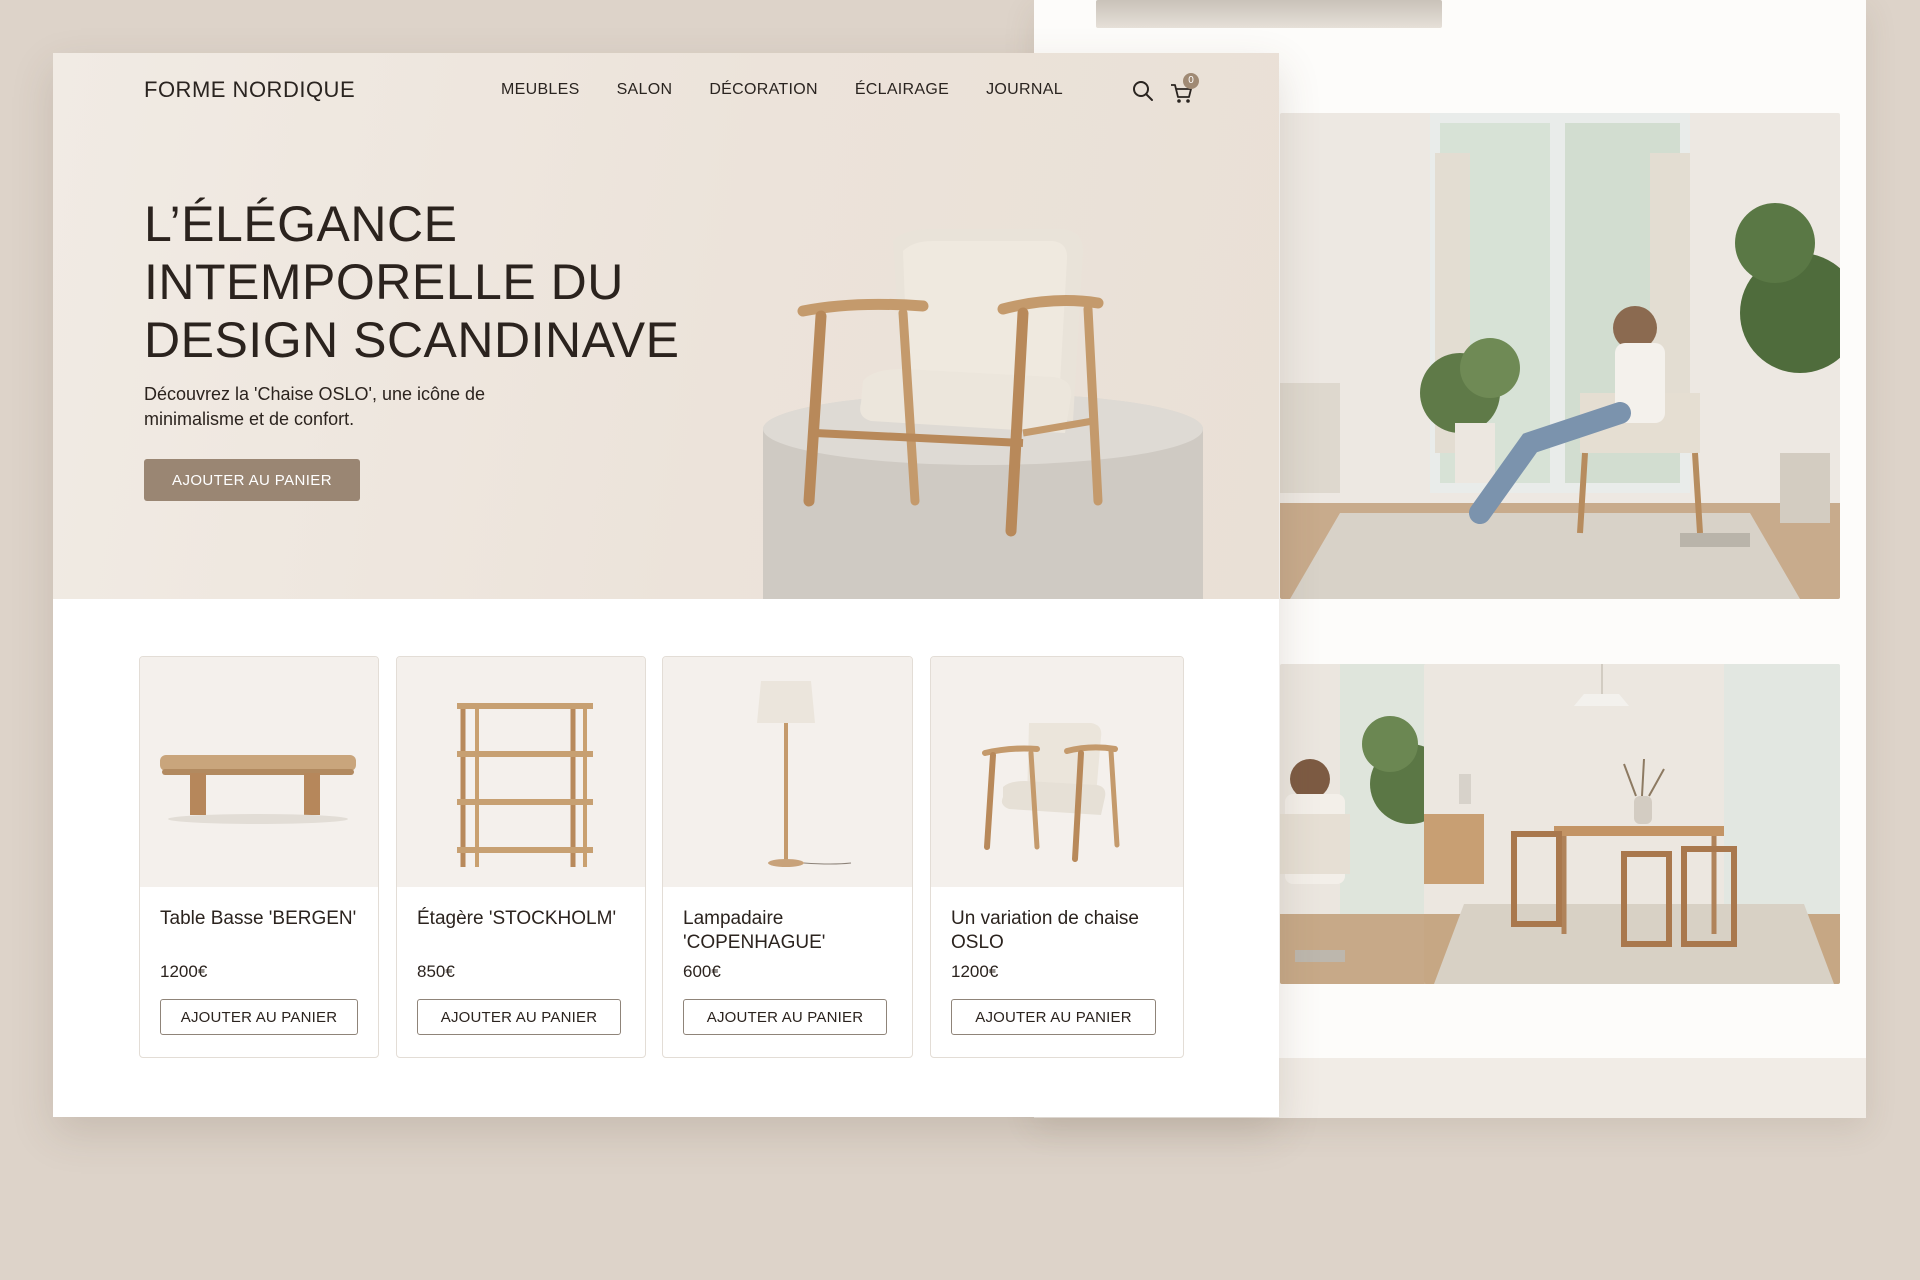 This screenshot has height=1280, width=1920. Describe the element at coordinates (1191, 81) in the screenshot. I see `cart-count-badge: 0` at that location.